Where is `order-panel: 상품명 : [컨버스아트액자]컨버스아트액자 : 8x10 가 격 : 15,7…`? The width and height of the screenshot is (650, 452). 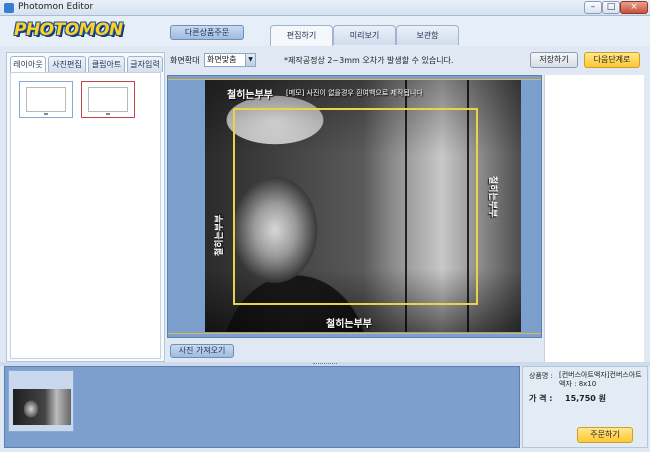 order-panel: 상품명 : [컨버스아트액자]컨버스아트액자 : 8x10 가 격 : 15,7… is located at coordinates (585, 407).